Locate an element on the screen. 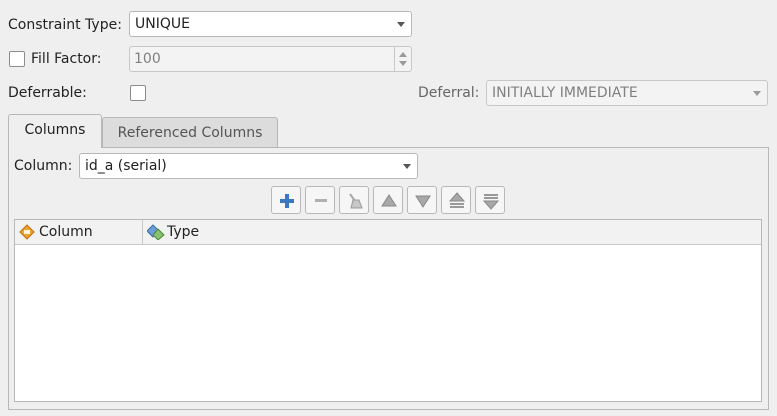 The width and height of the screenshot is (777, 416). minus-icon is located at coordinates (321, 200).